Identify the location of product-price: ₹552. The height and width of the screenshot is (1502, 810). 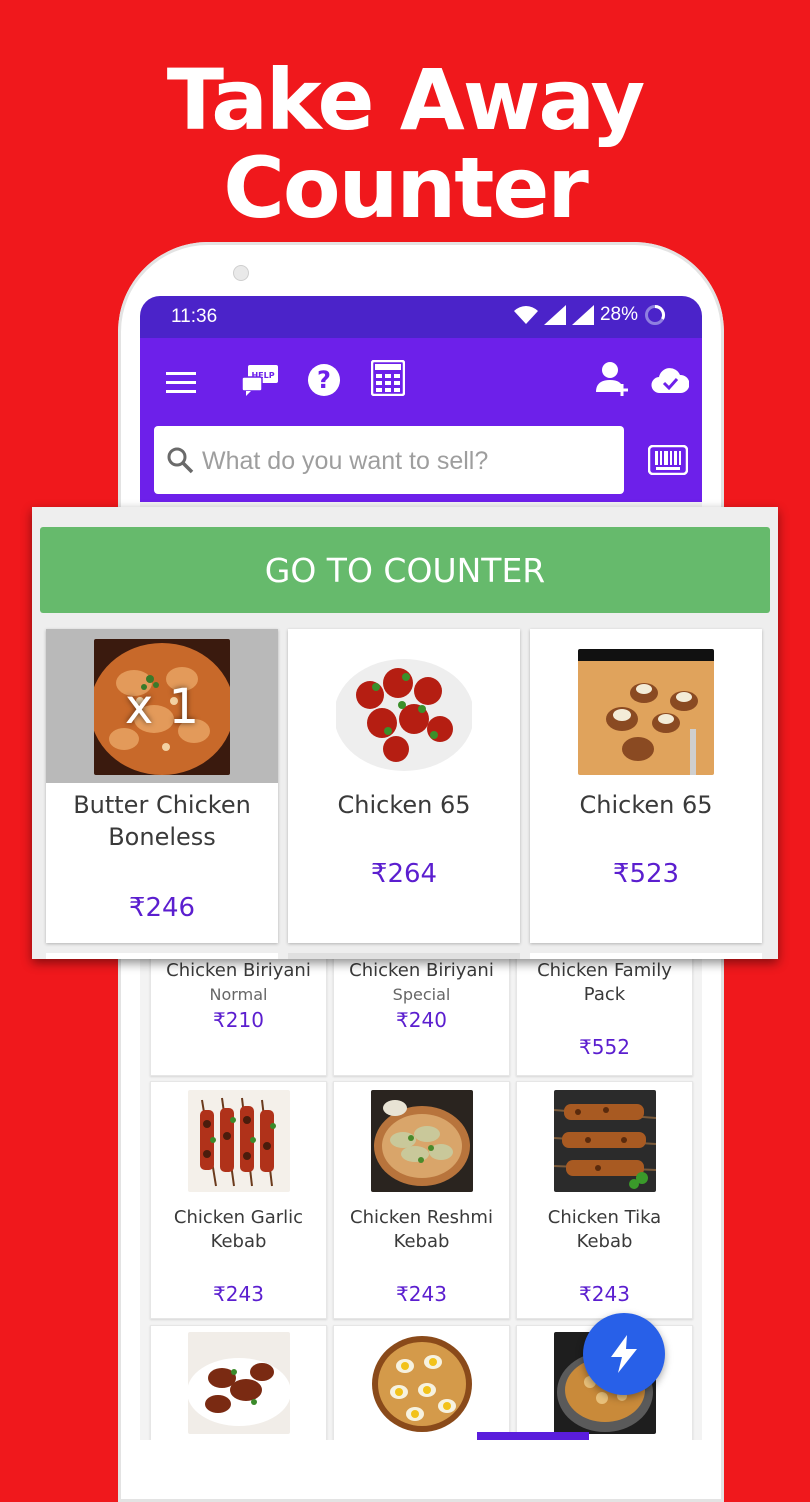
(604, 1047).